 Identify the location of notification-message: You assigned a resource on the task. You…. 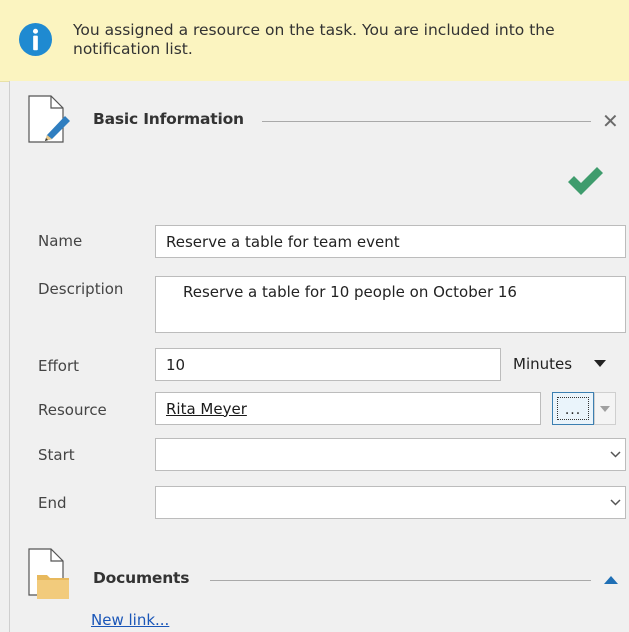
(314, 39).